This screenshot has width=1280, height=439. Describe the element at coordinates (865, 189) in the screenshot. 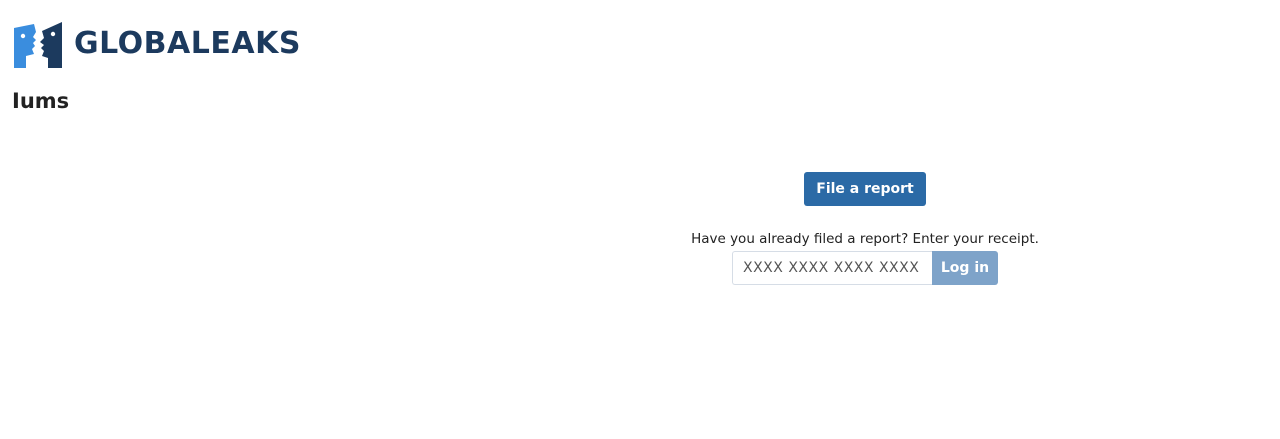

I see `file-report-button: File a report` at that location.